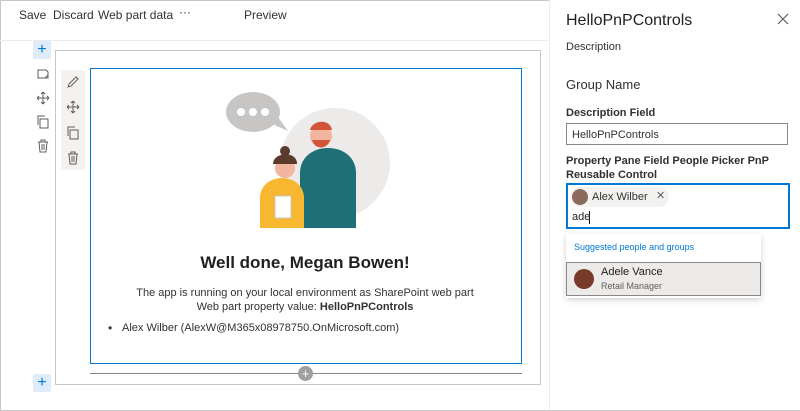  I want to click on more-options-button: ···, so click(185, 12).